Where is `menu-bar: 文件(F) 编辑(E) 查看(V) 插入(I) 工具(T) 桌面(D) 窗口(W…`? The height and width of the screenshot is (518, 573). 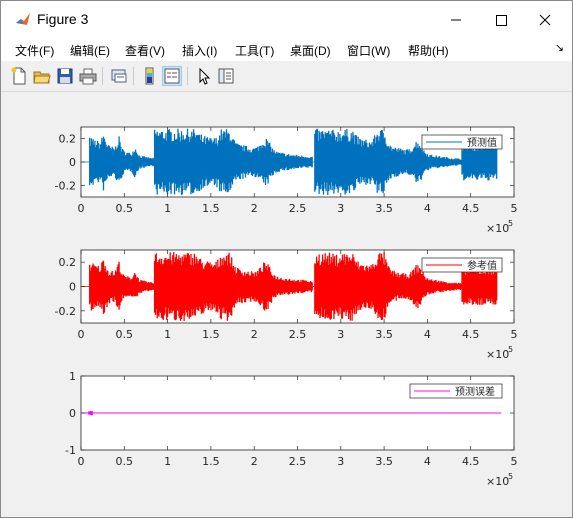 menu-bar: 文件(F) 编辑(E) 查看(V) 插入(I) 工具(T) 桌面(D) 窗口(W… is located at coordinates (286, 50).